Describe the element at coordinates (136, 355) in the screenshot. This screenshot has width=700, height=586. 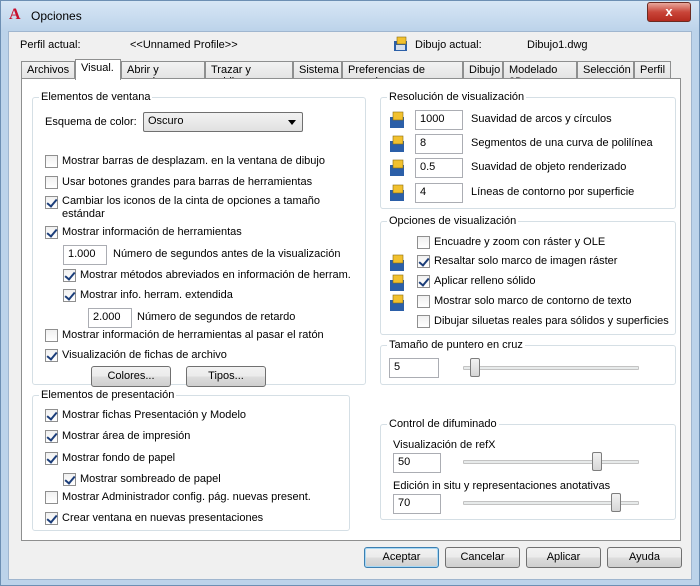
I see `file-tabs-checkbox: Visualización de fichas de archivo` at that location.